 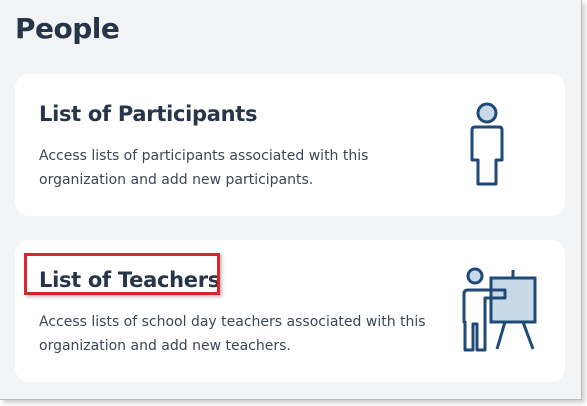 What do you see at coordinates (148, 114) in the screenshot?
I see `participants-card-title: List of Participants` at bounding box center [148, 114].